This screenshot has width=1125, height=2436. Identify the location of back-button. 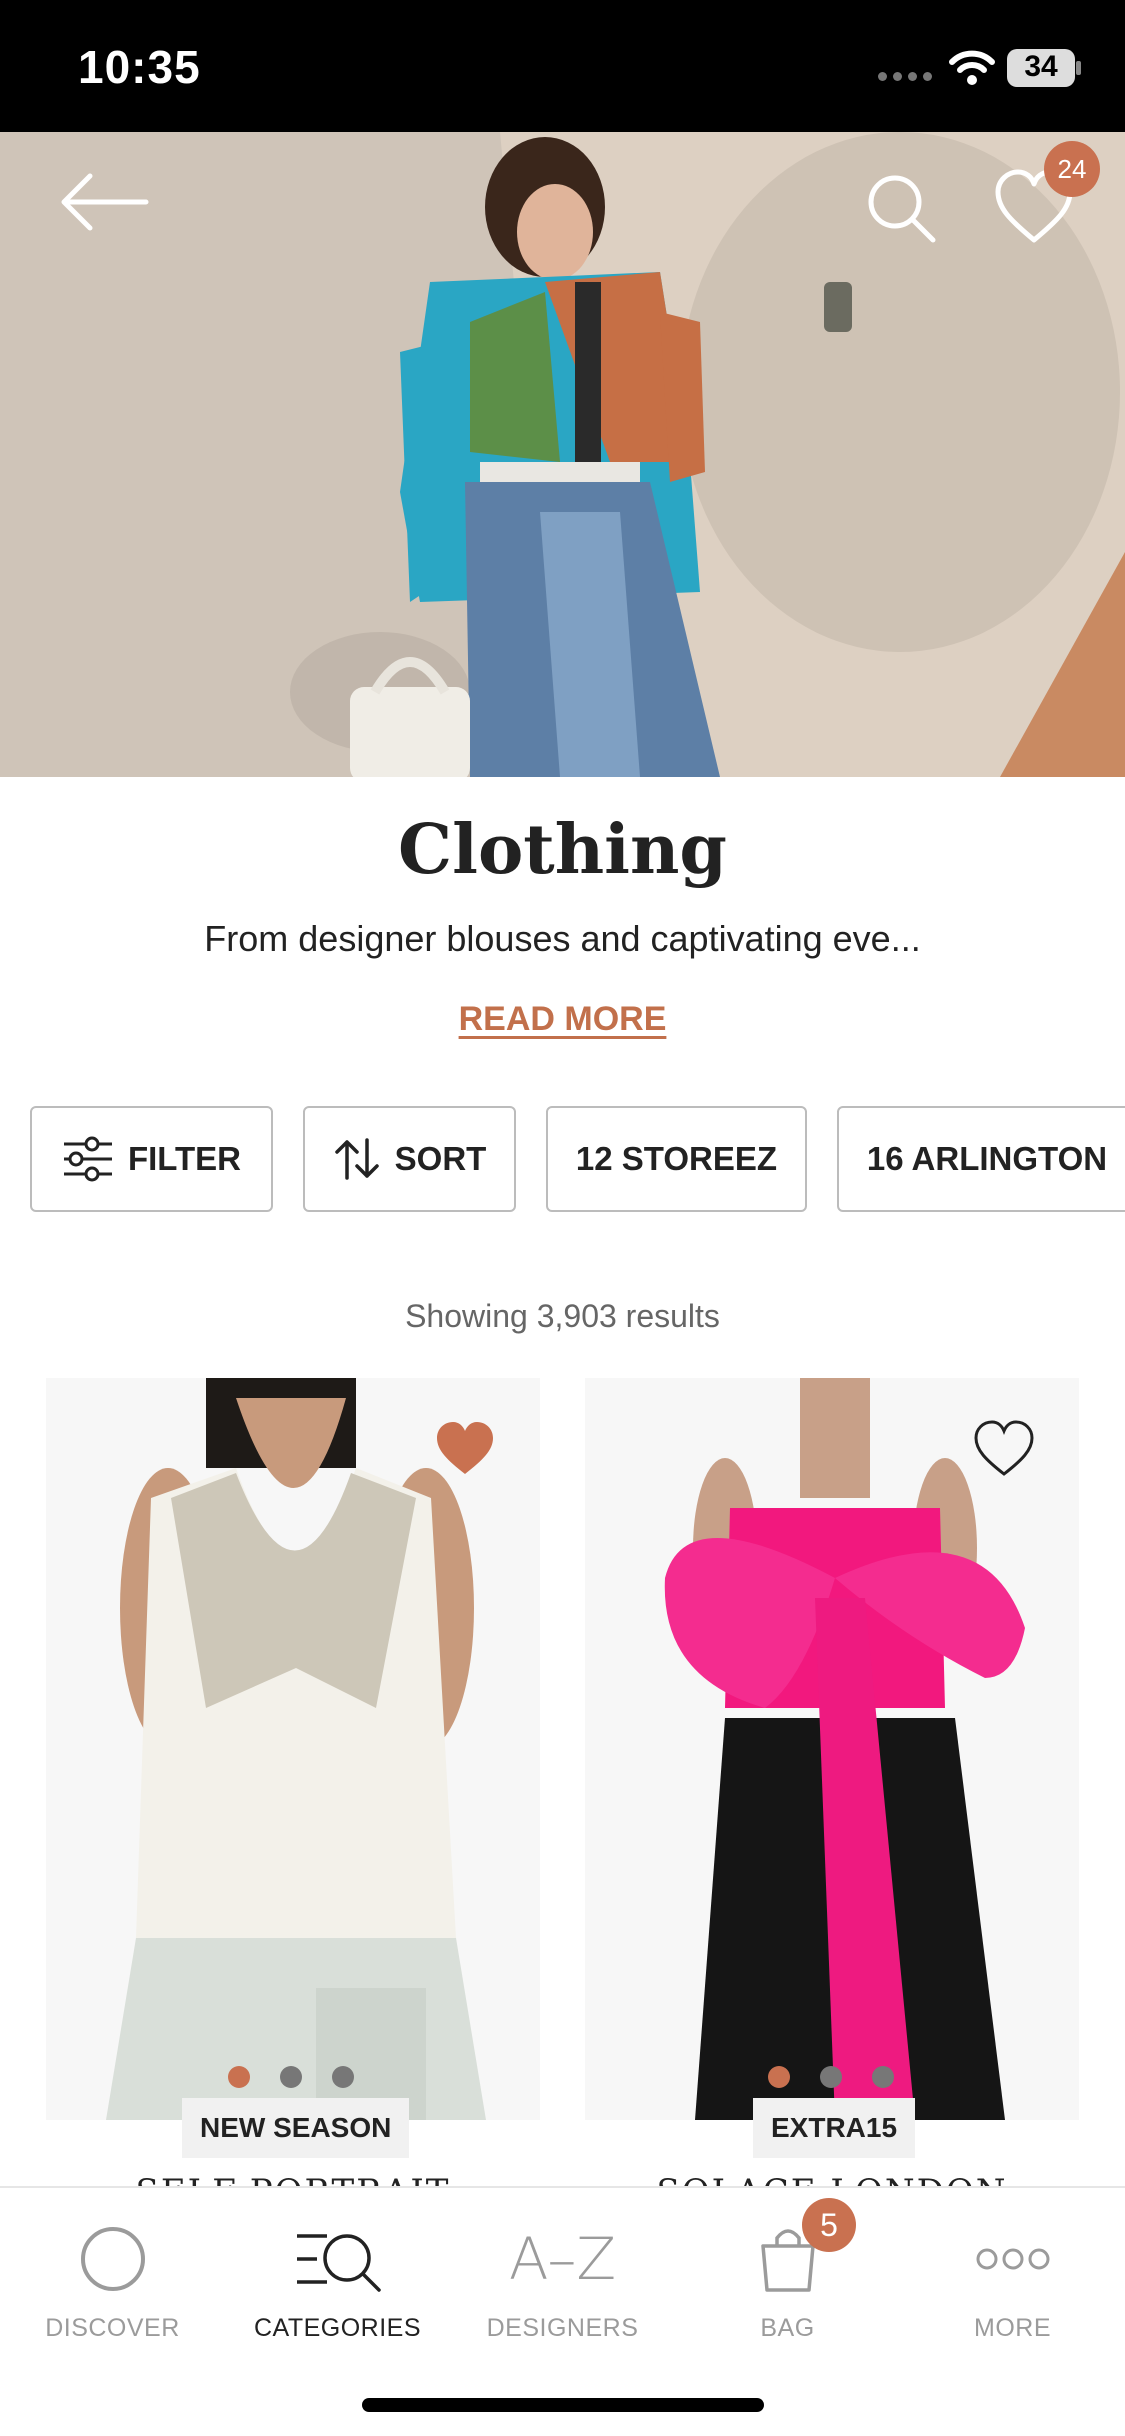
(105, 202).